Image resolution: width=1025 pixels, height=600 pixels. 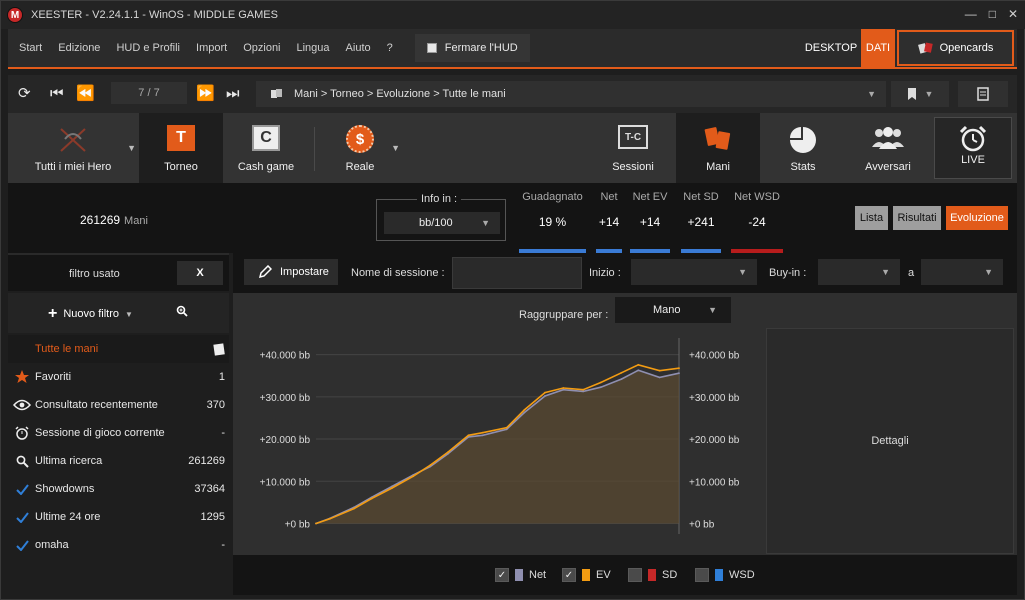 I want to click on stats-label: Stats, so click(x=803, y=167).